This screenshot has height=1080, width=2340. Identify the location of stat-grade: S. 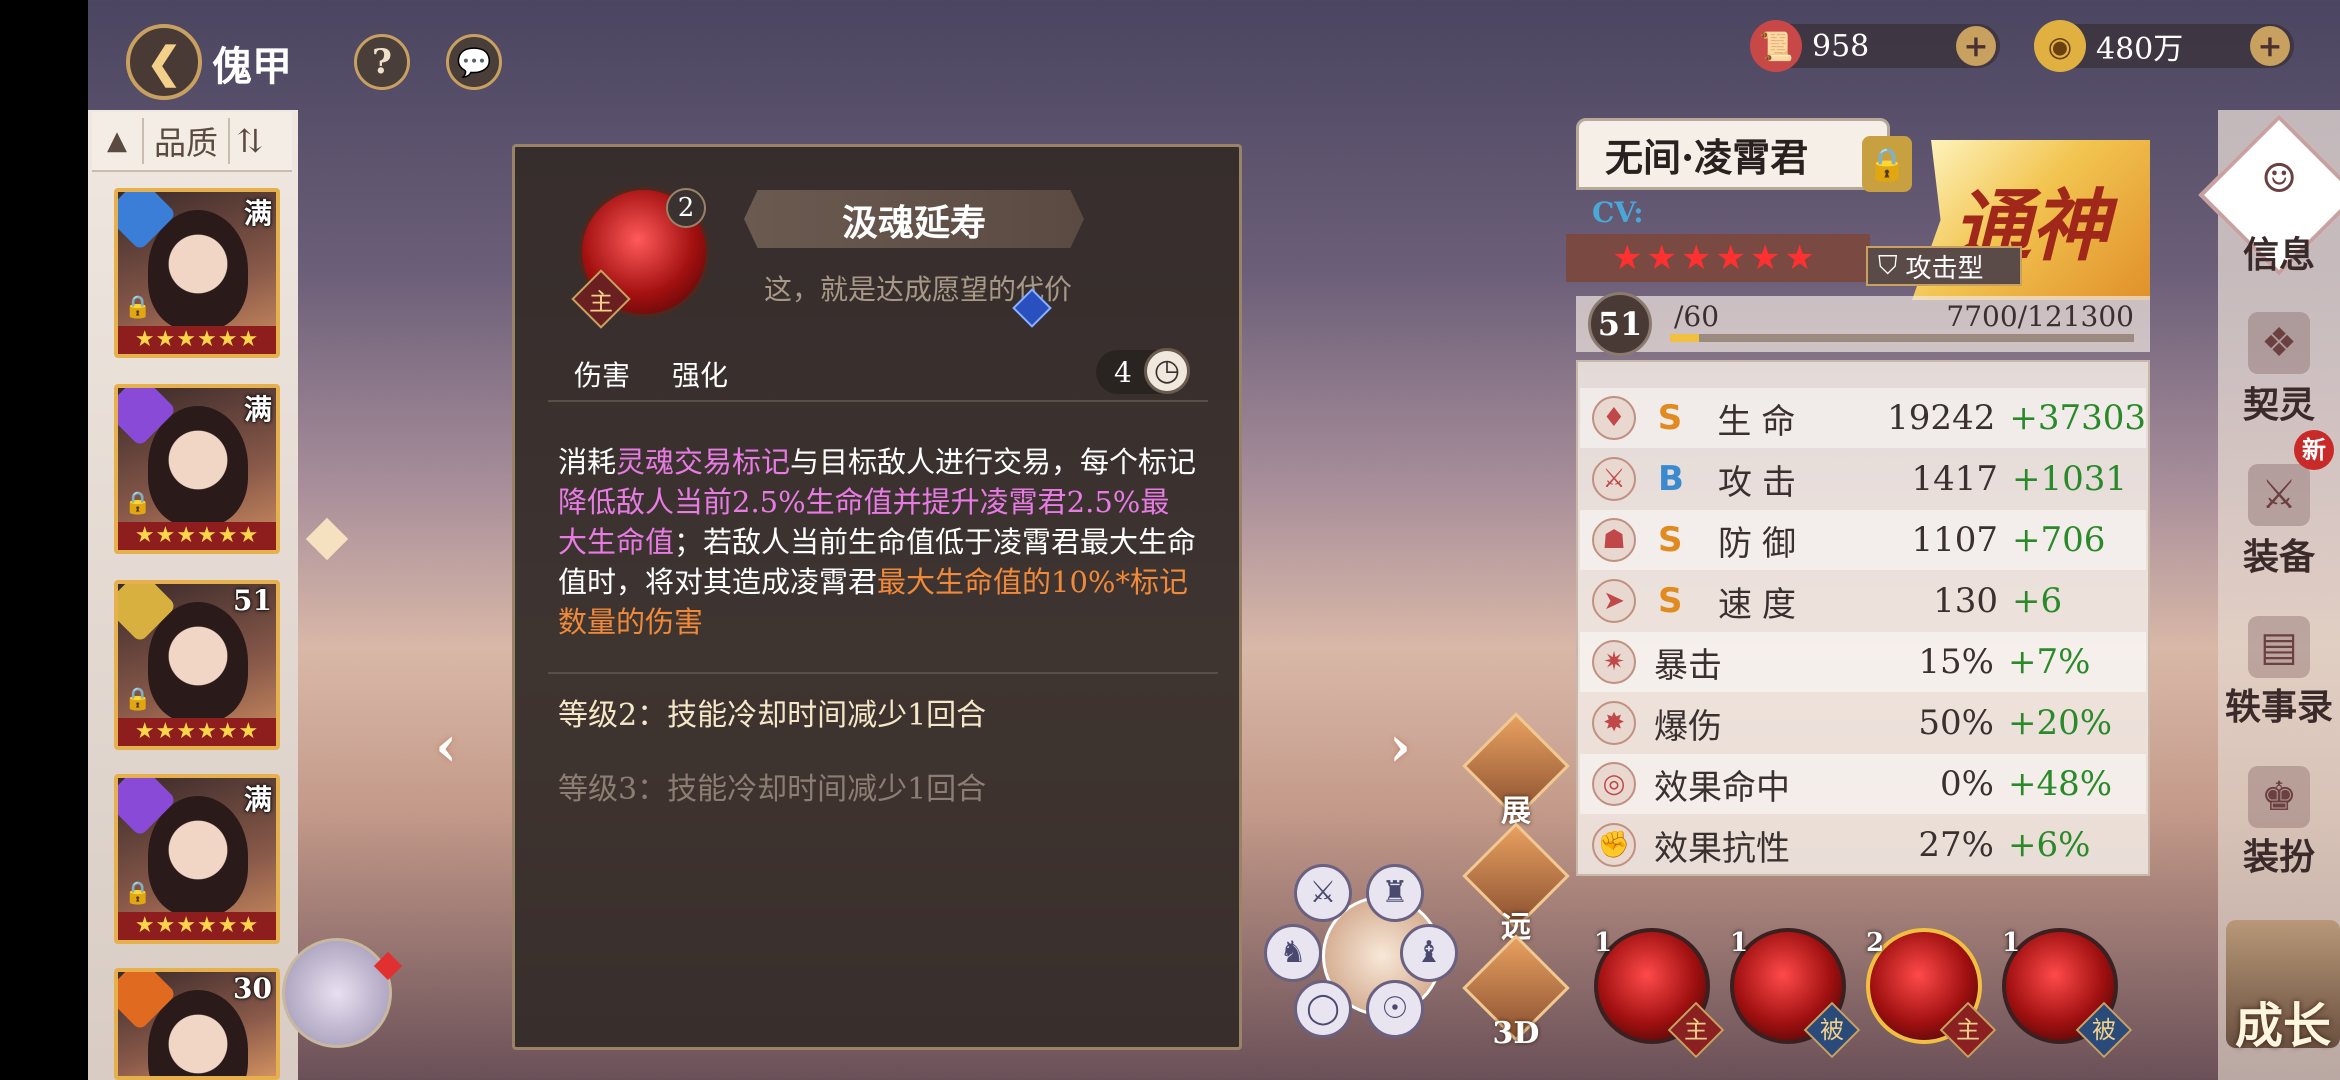
(1670, 601).